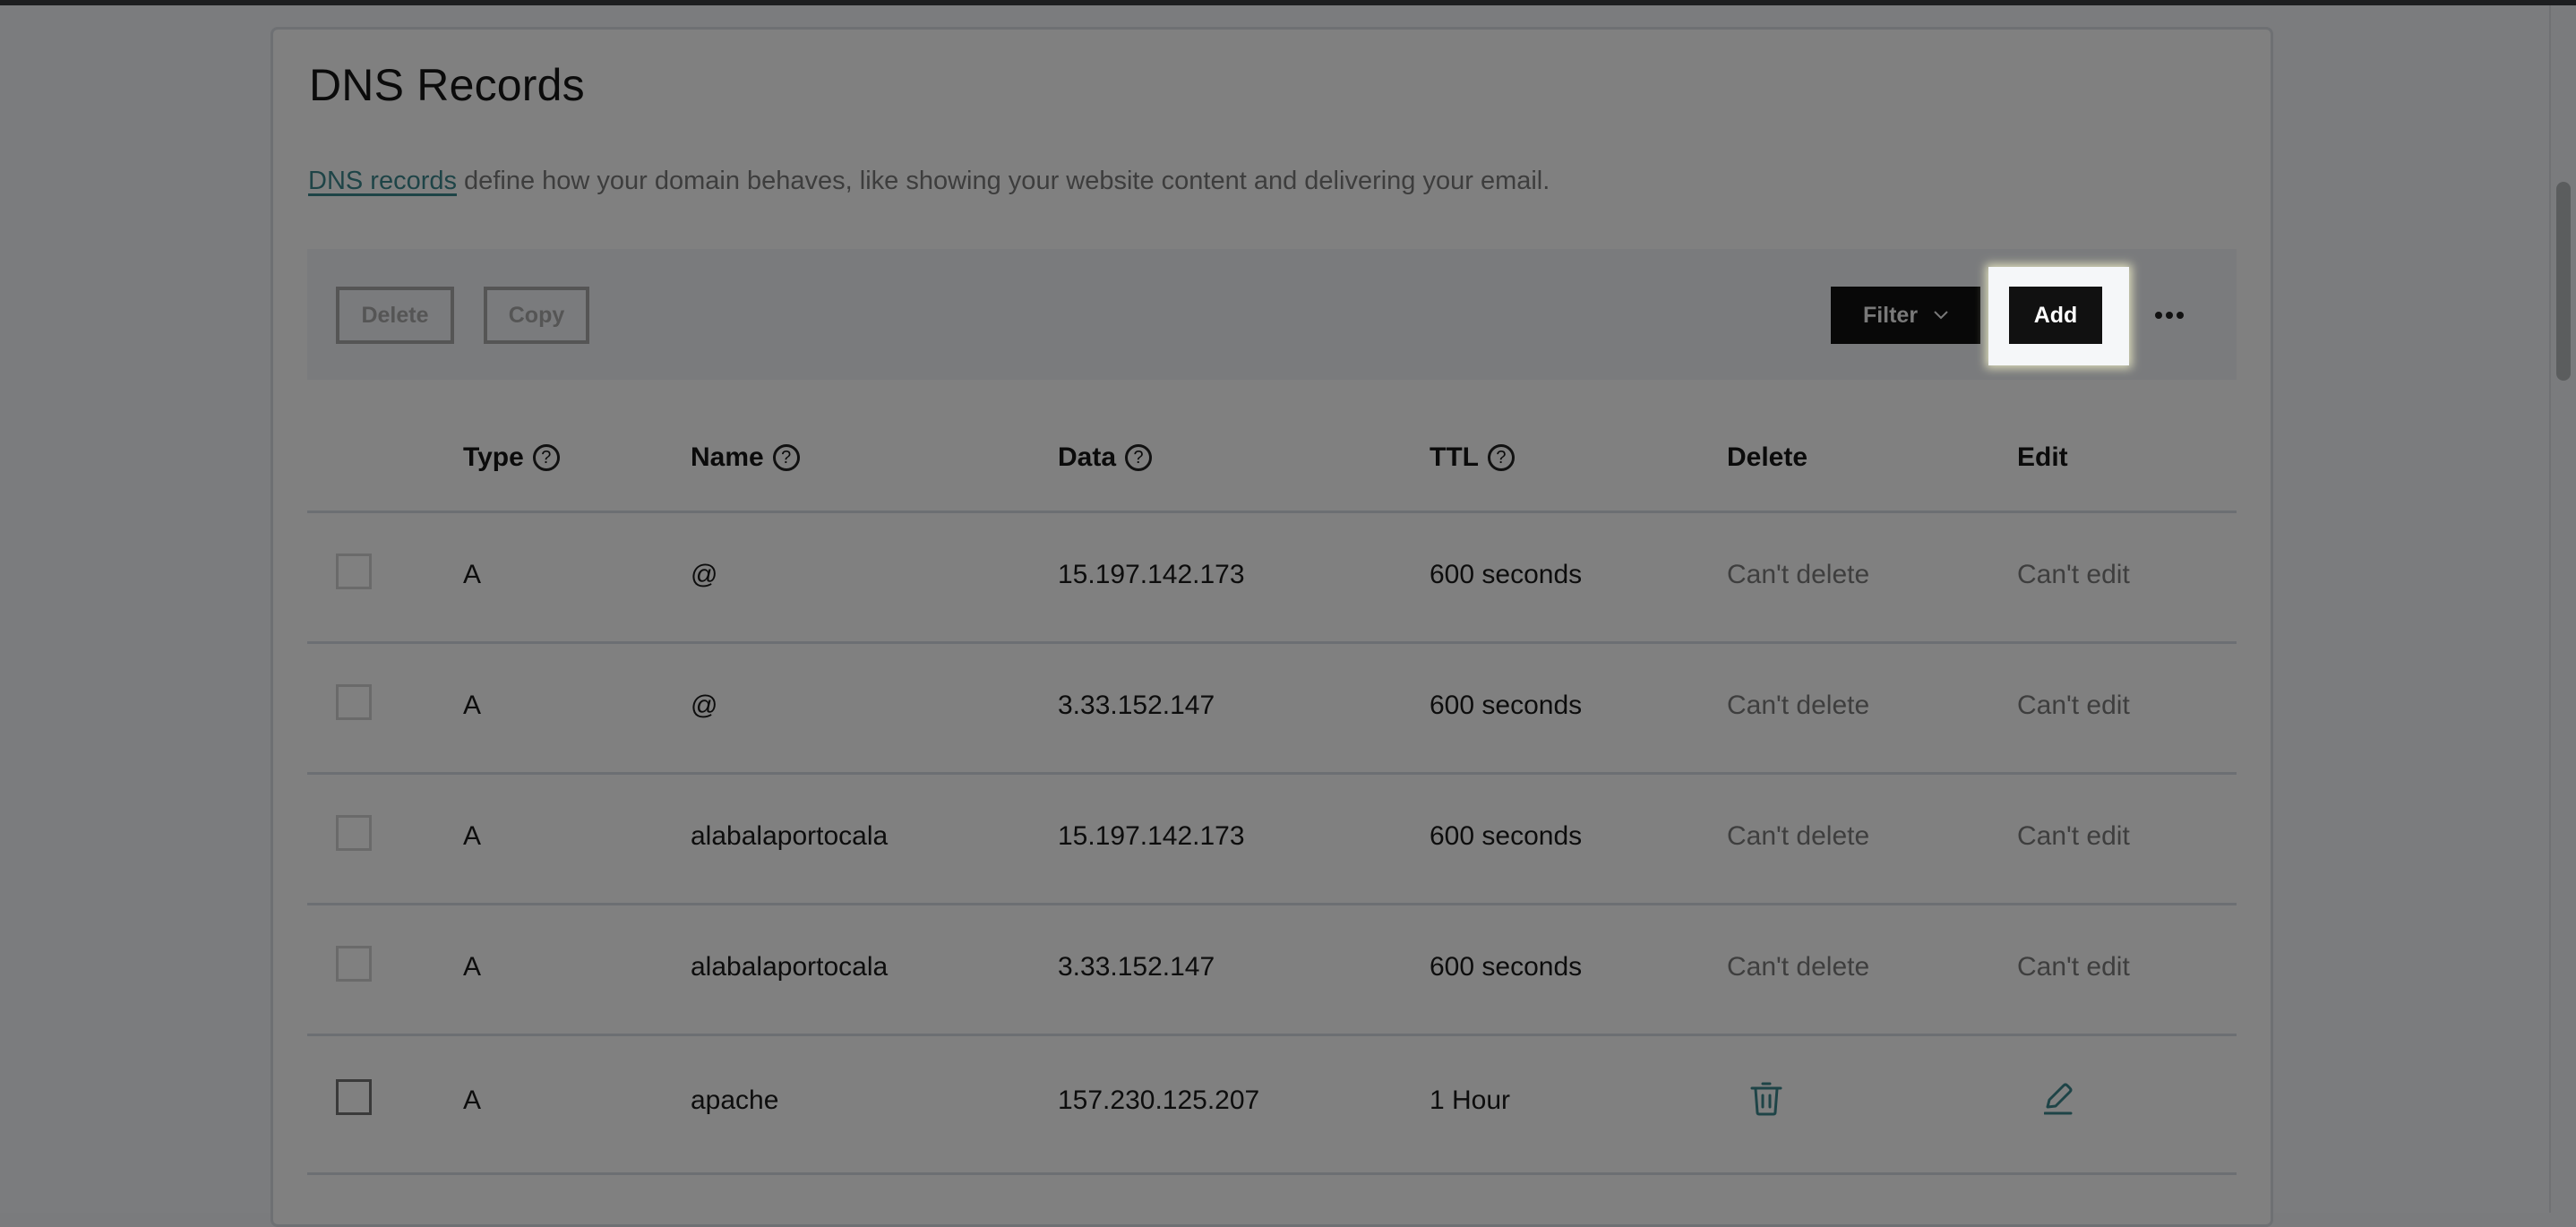 This screenshot has height=1227, width=2576. What do you see at coordinates (1087, 457) in the screenshot?
I see `column-header-data-label: Data` at bounding box center [1087, 457].